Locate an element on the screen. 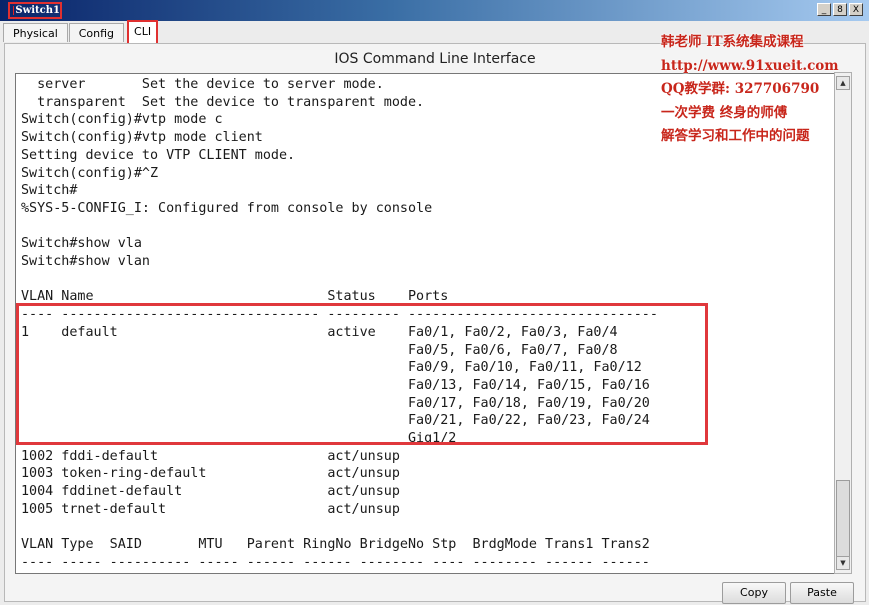  paste-button: Paste is located at coordinates (822, 593).